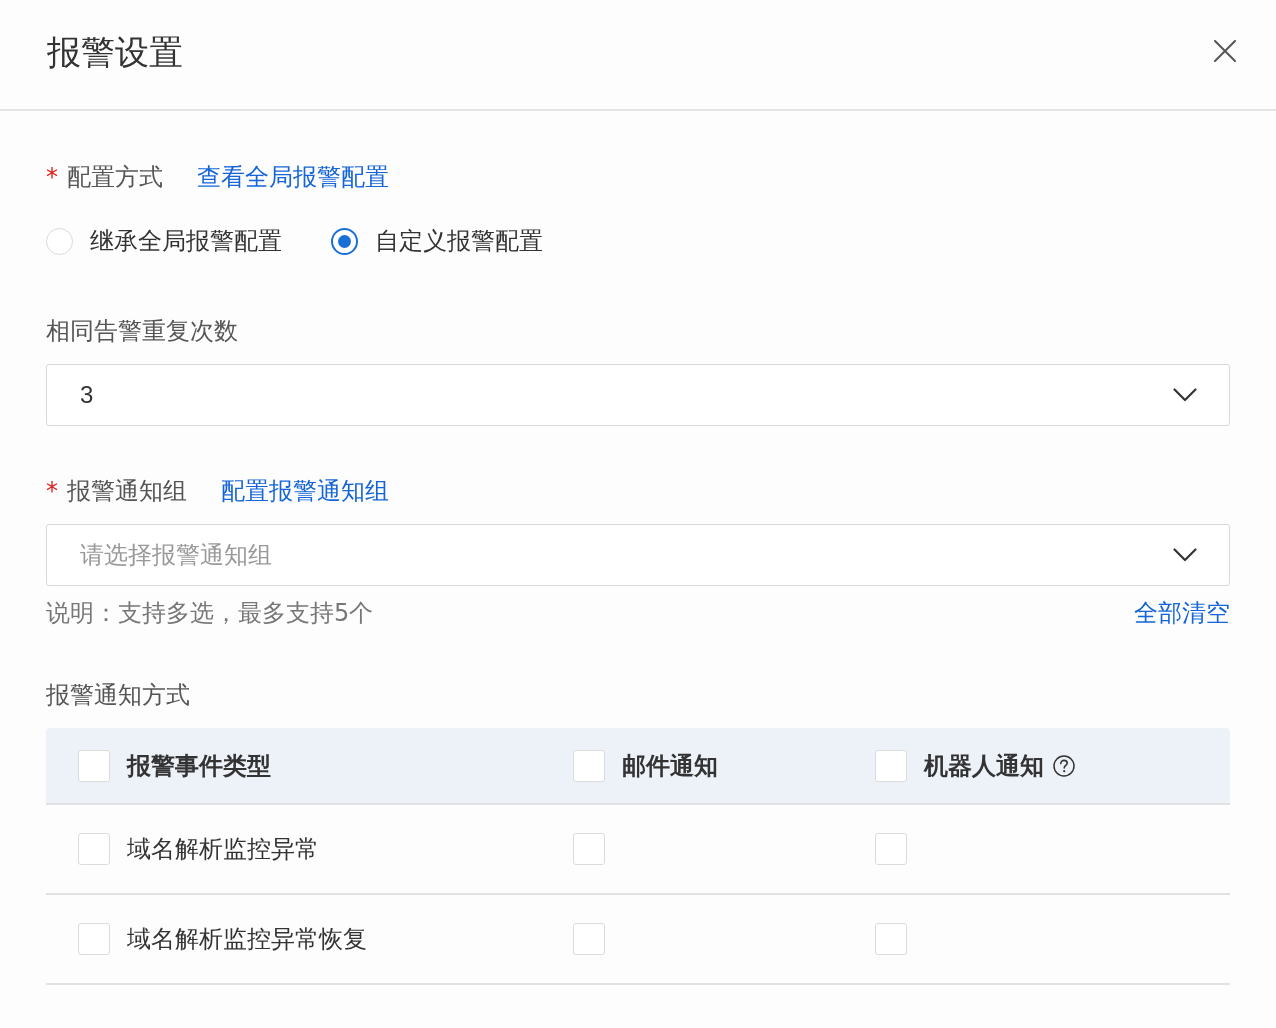  What do you see at coordinates (293, 177) in the screenshot?
I see `link: 查看全局报警配置` at bounding box center [293, 177].